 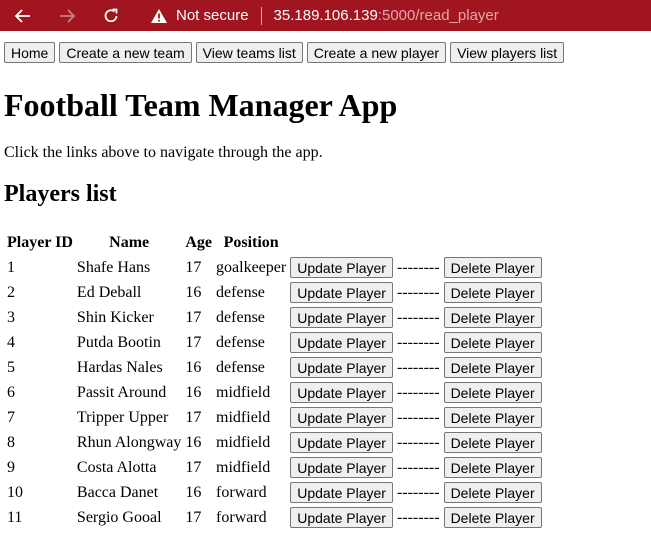 What do you see at coordinates (67, 16) in the screenshot?
I see `forward-icon` at bounding box center [67, 16].